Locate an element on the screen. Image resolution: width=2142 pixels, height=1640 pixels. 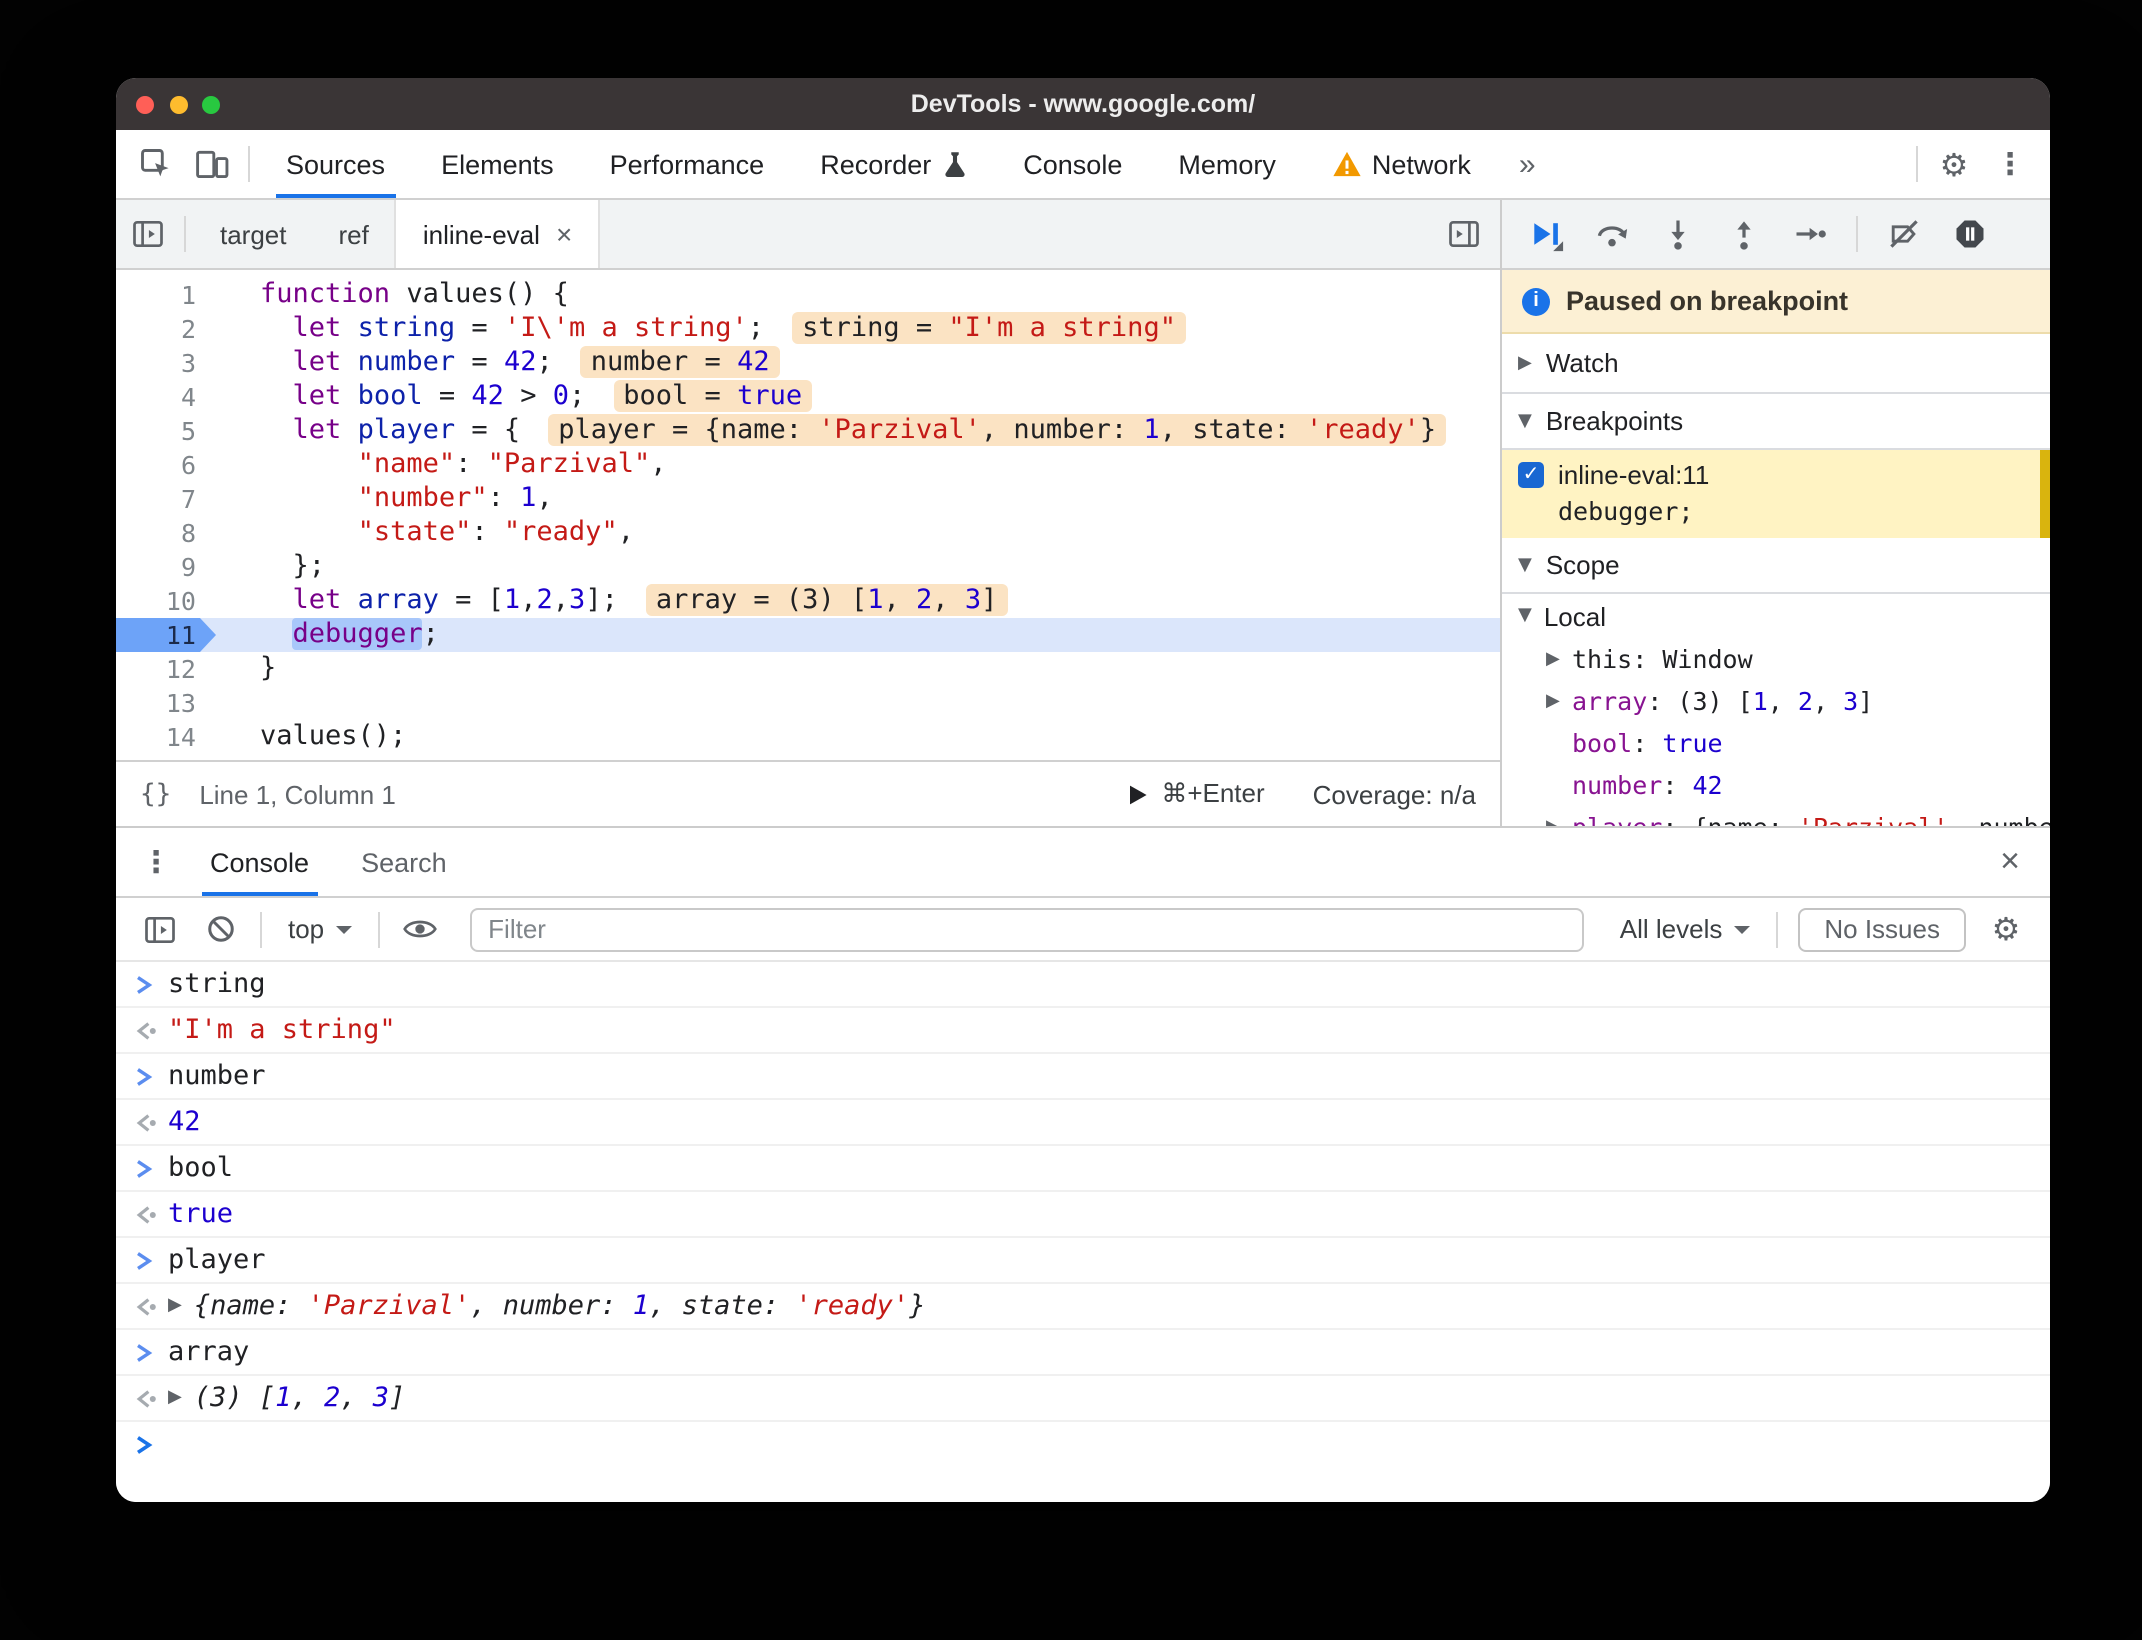
step-out-button is located at coordinates (1744, 234).